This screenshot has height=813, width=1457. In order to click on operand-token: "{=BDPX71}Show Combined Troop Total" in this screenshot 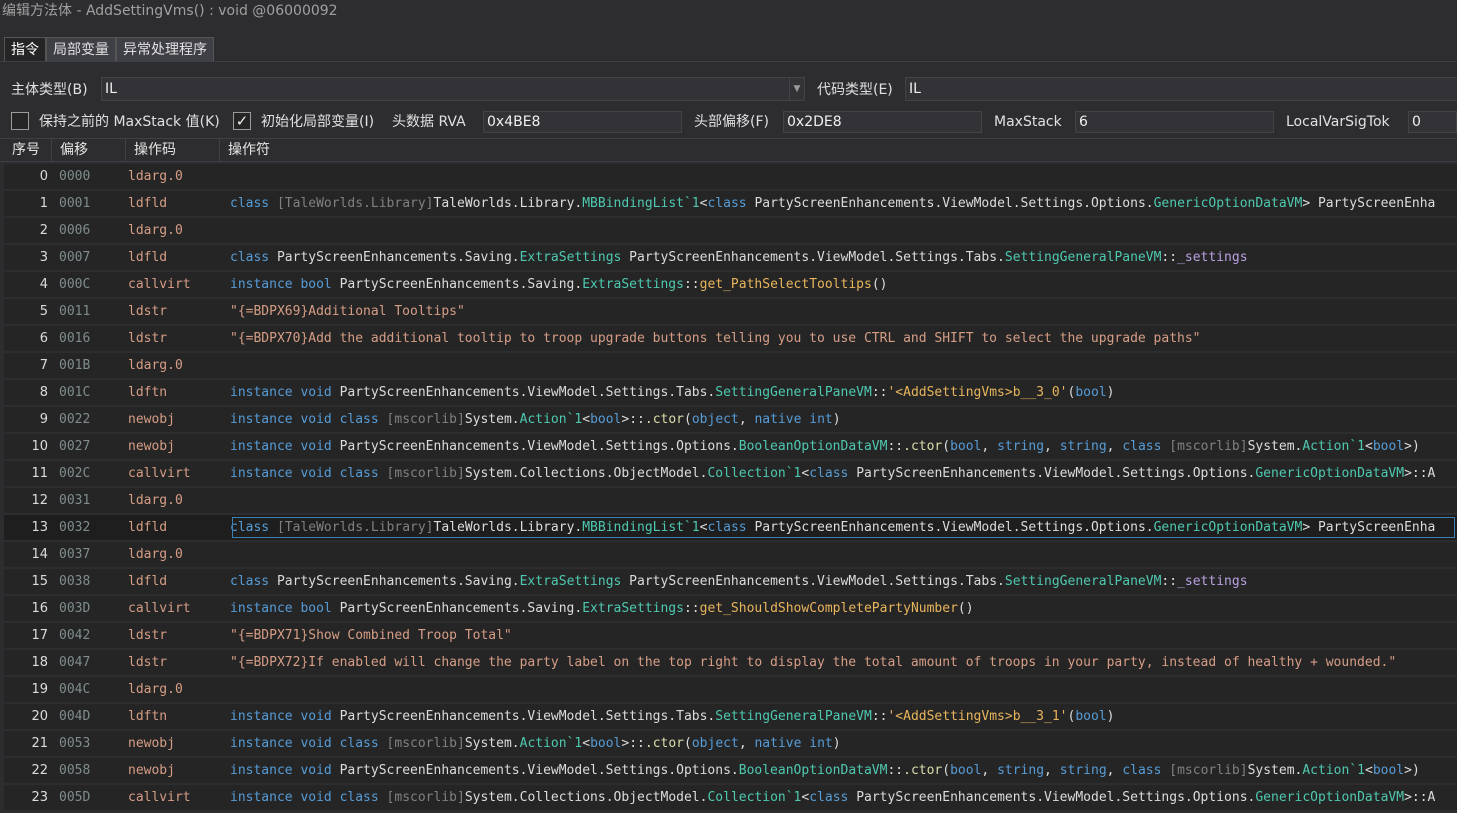, I will do `click(371, 635)`.